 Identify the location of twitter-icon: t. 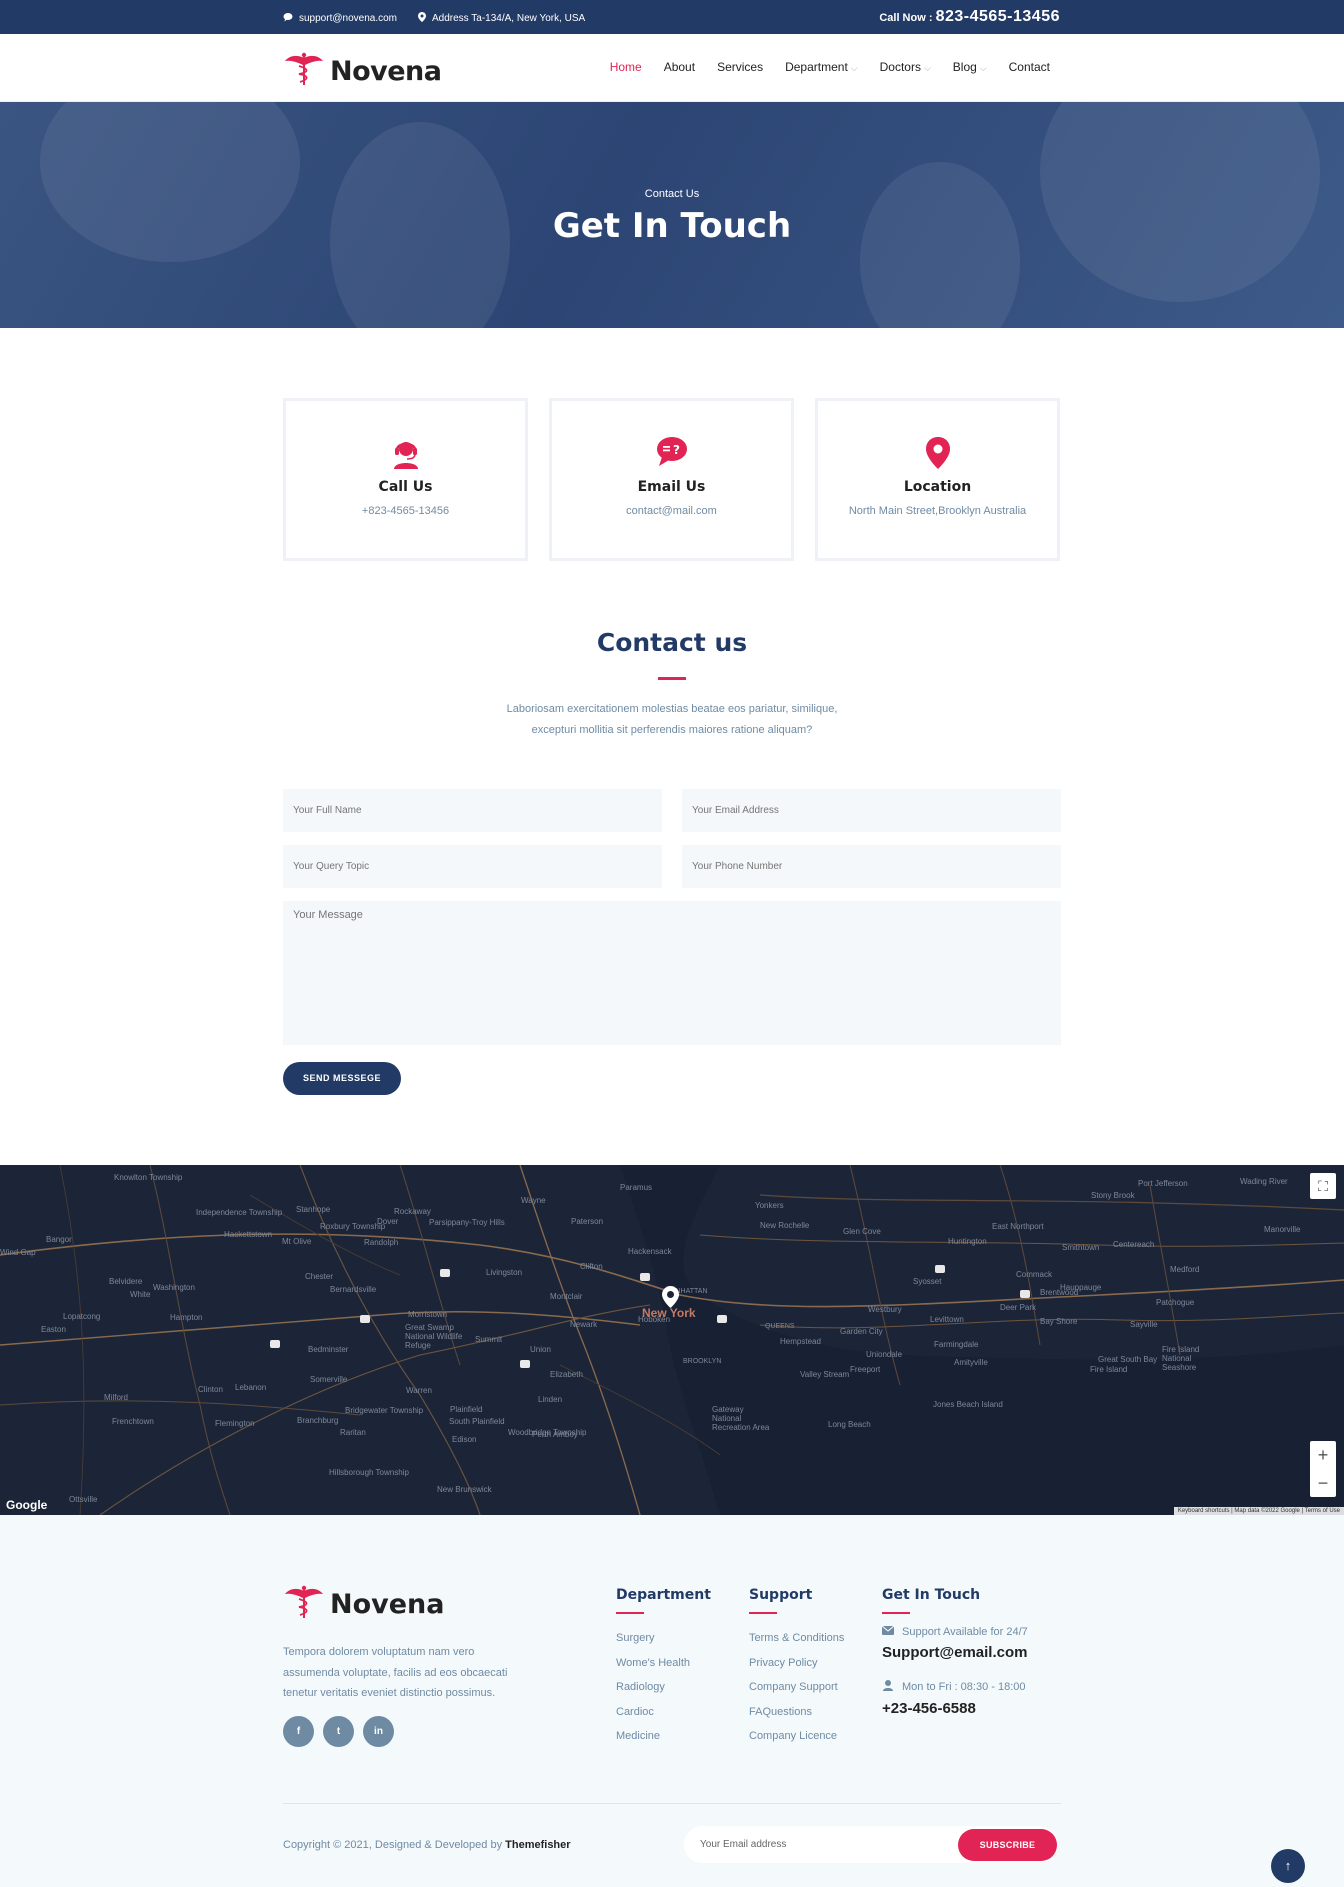
(338, 1731).